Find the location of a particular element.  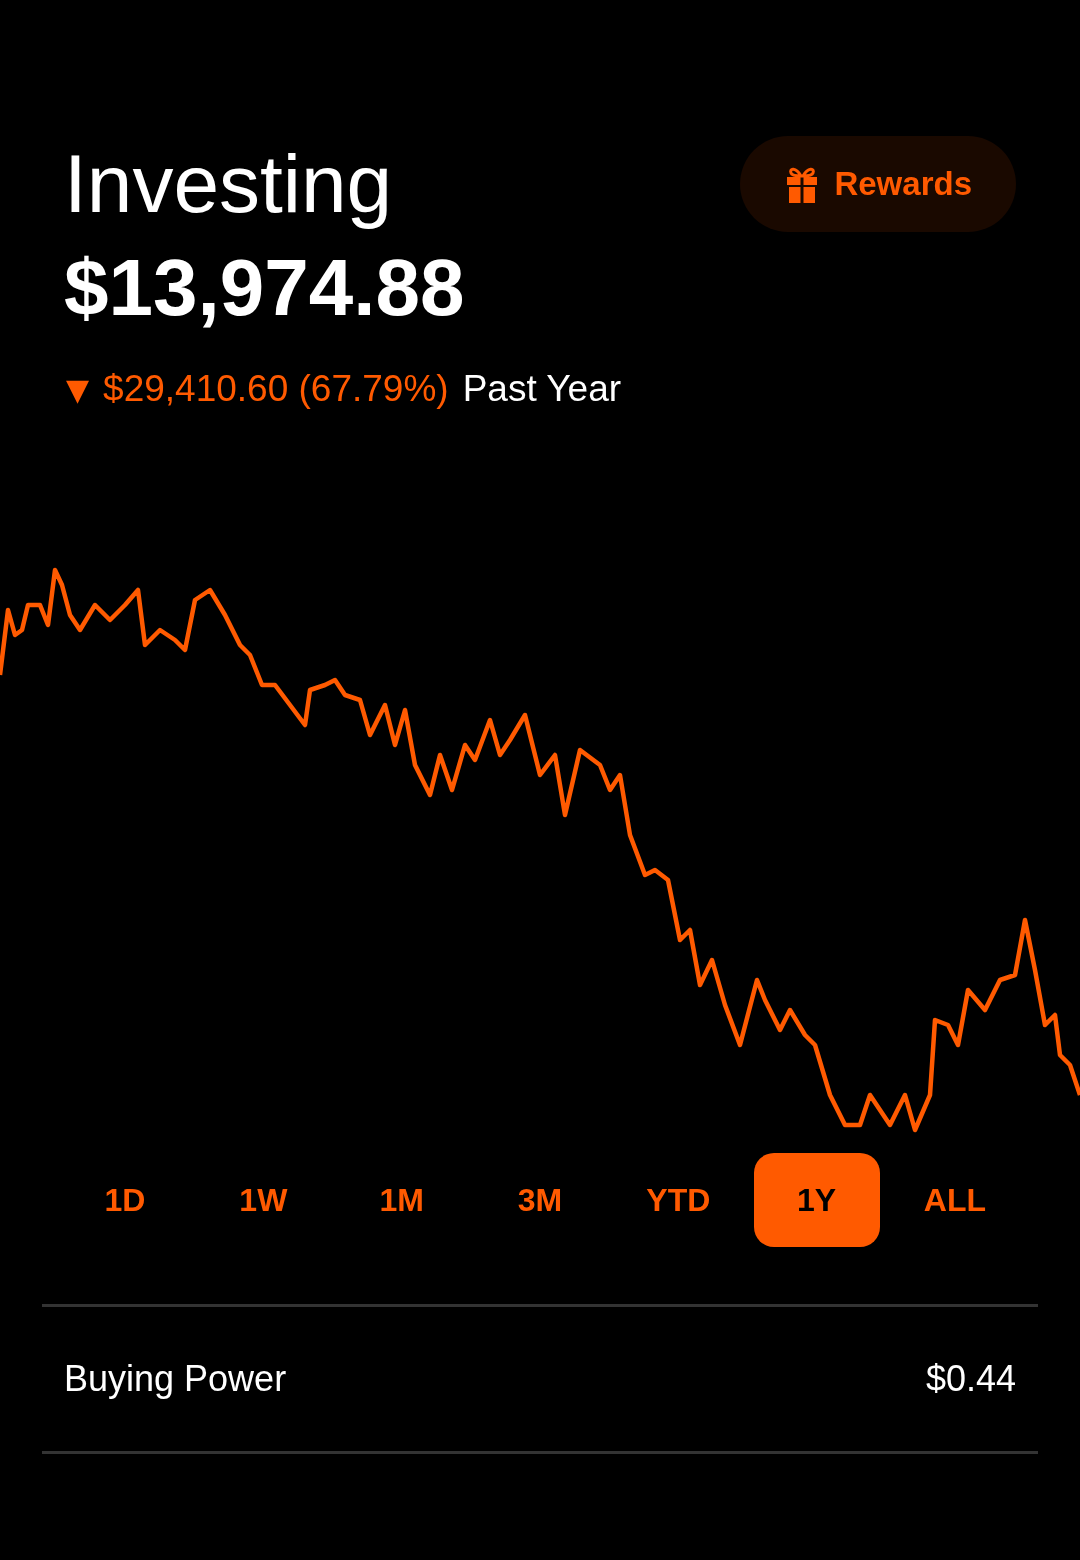

range-tab: YTD is located at coordinates (678, 1200).